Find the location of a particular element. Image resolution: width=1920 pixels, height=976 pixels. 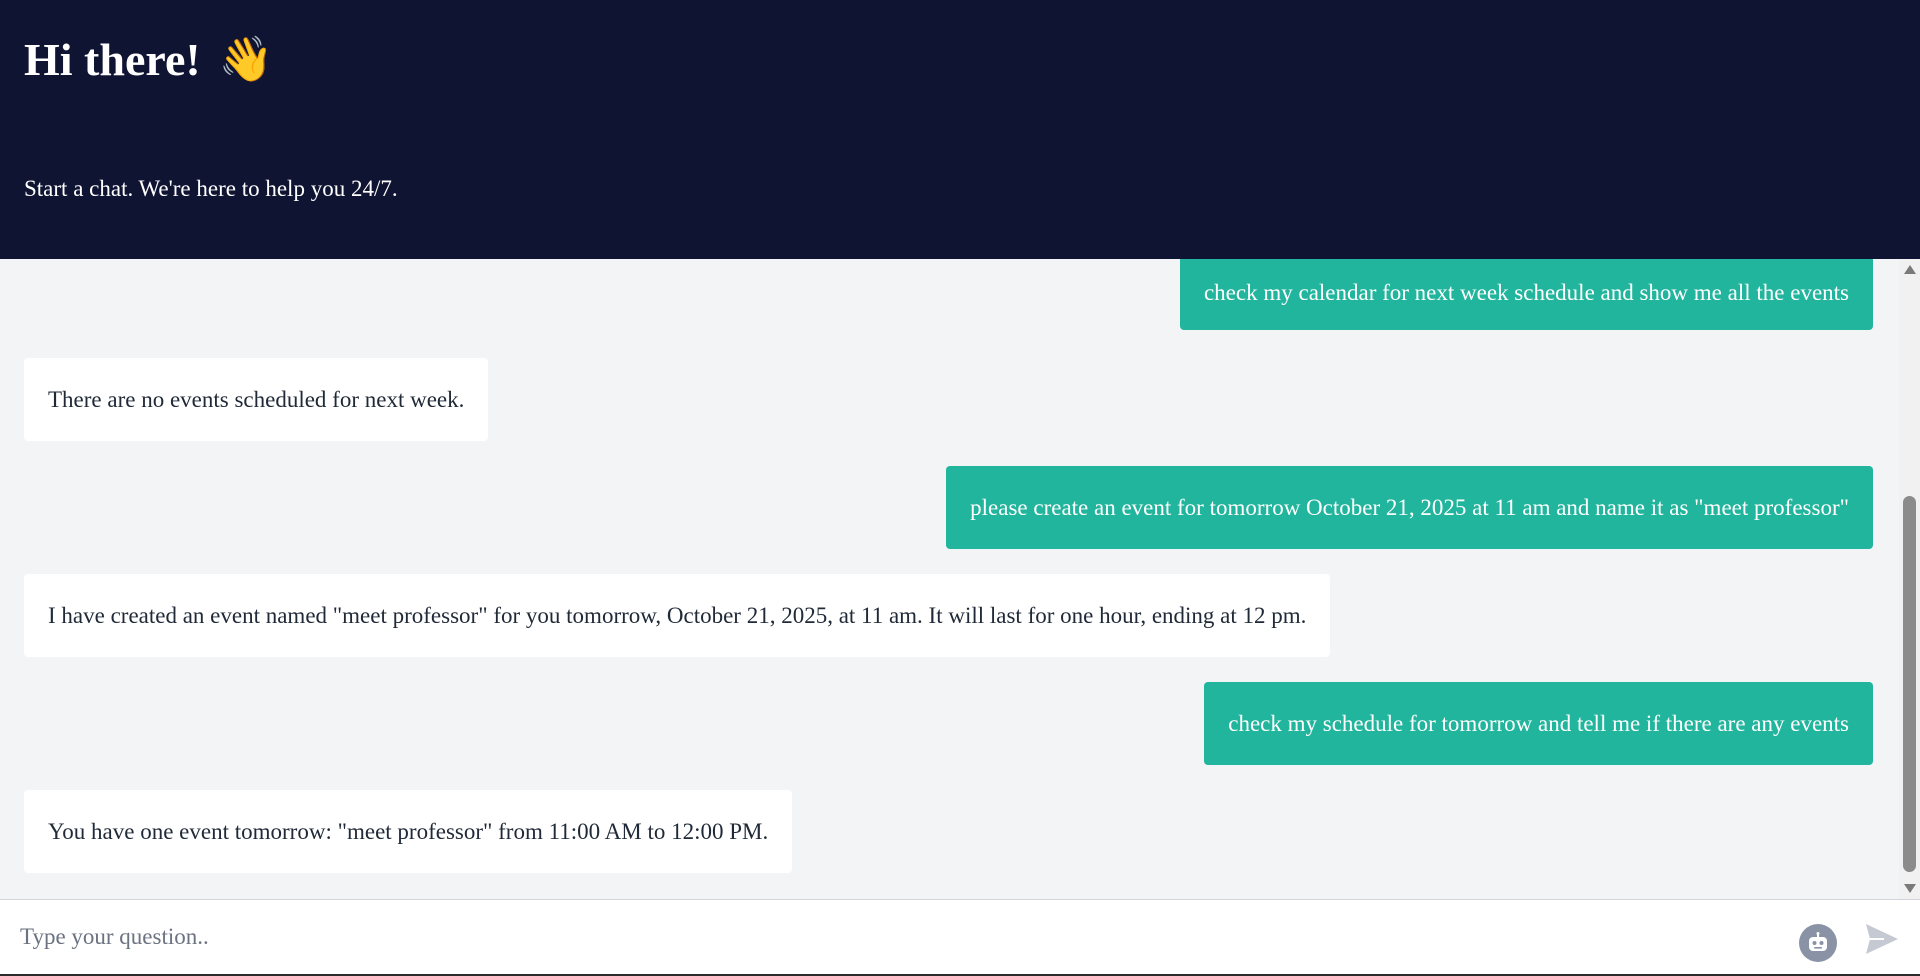

waving-hand-icon: 👋 is located at coordinates (246, 59).